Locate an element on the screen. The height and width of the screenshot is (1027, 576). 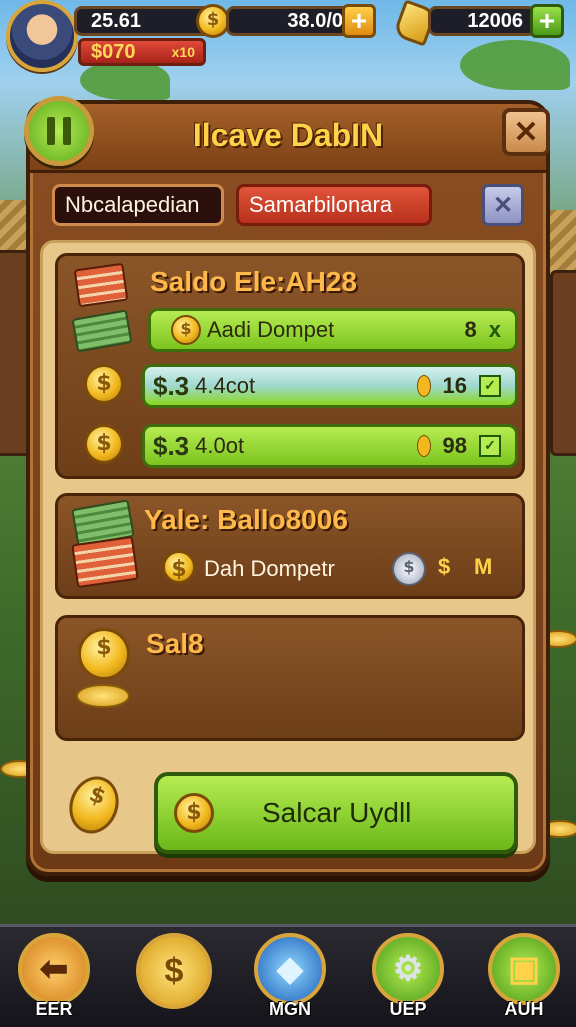
offer-row: $.3 4.0ot 98 ✓ is located at coordinates (330, 446).